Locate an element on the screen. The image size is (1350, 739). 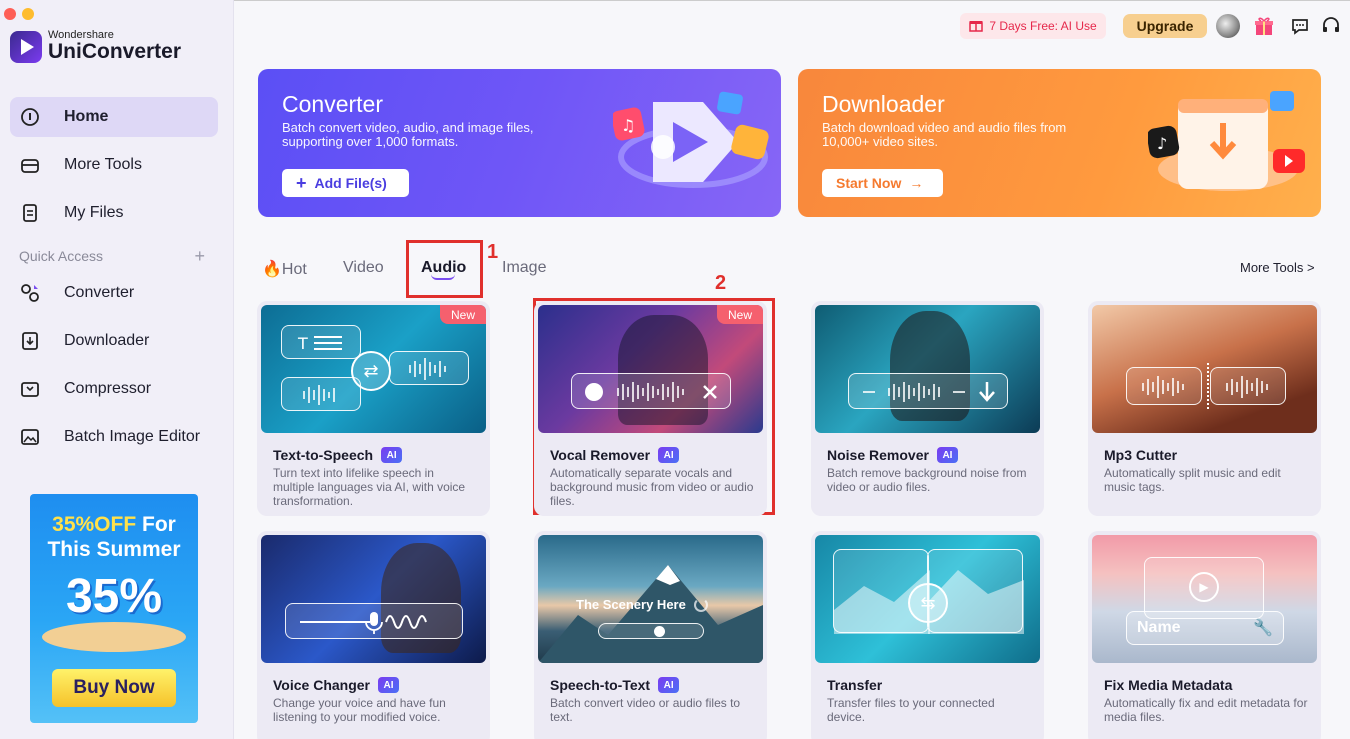
start-now-button: Start Now → is located at coordinates (882, 183).